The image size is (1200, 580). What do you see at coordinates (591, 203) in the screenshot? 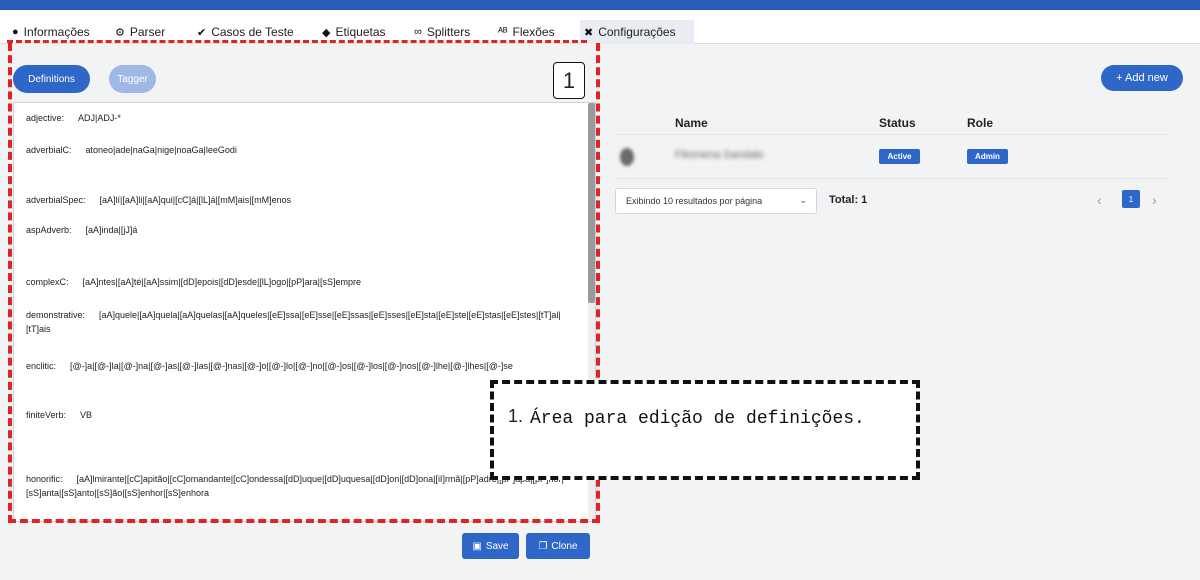
I see `scrollbar-thumb` at bounding box center [591, 203].